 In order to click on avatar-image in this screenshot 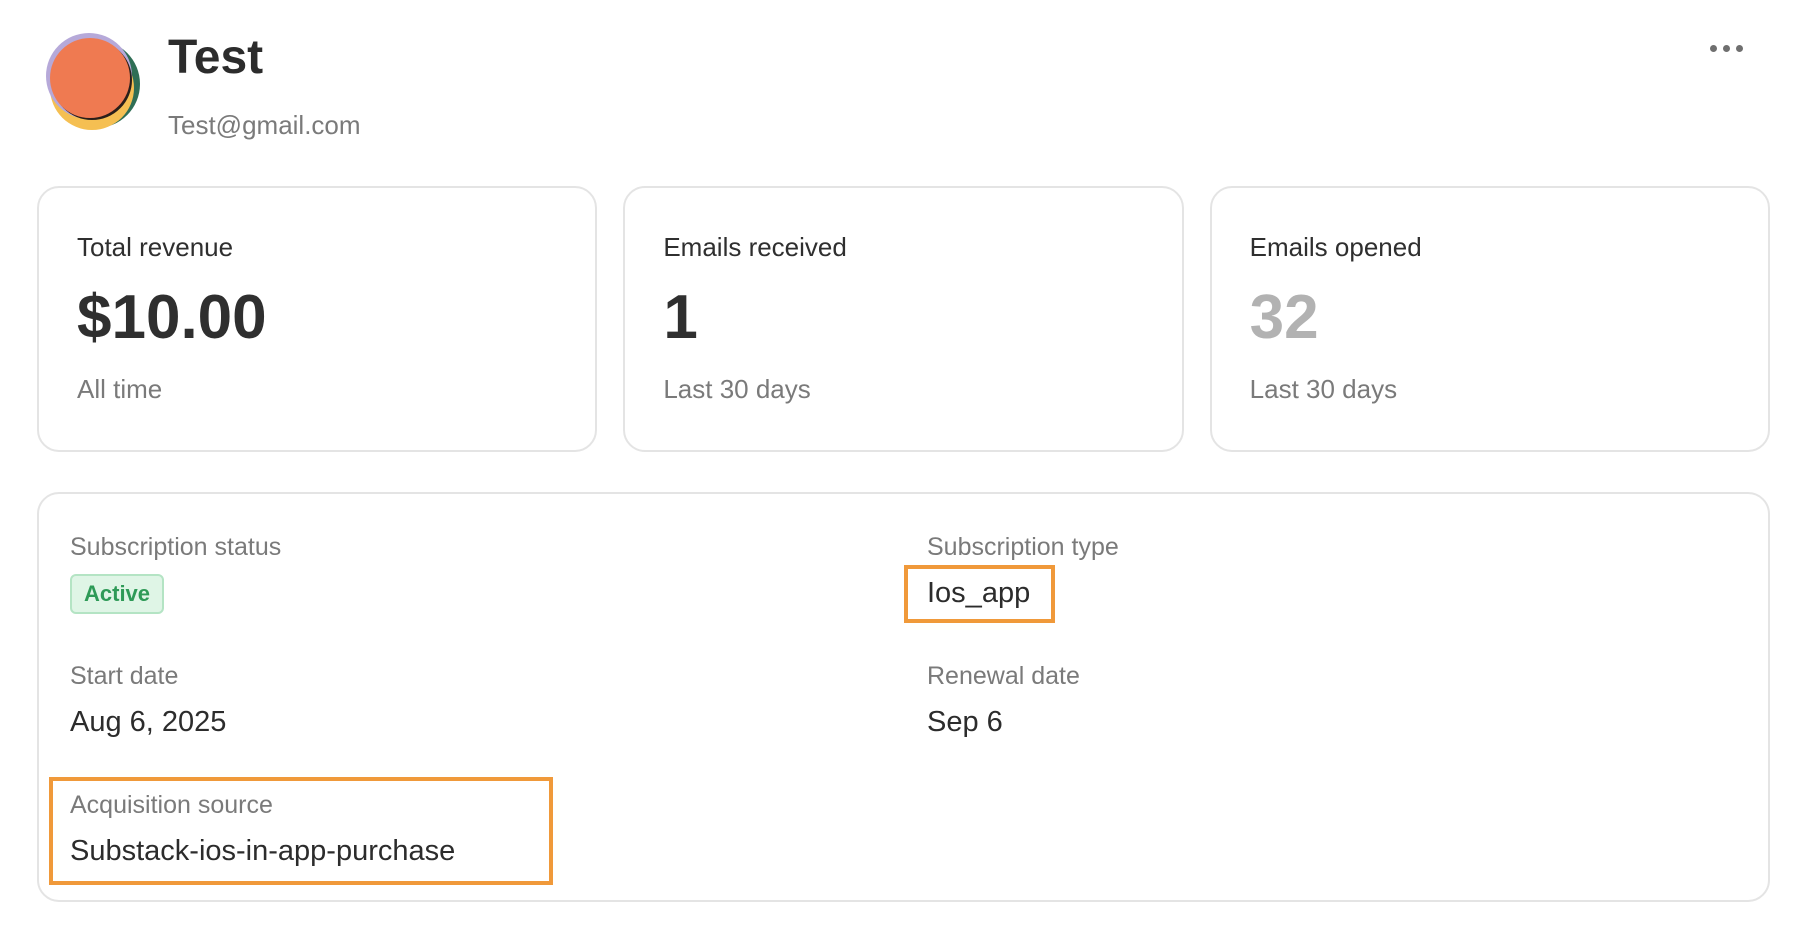, I will do `click(93, 81)`.